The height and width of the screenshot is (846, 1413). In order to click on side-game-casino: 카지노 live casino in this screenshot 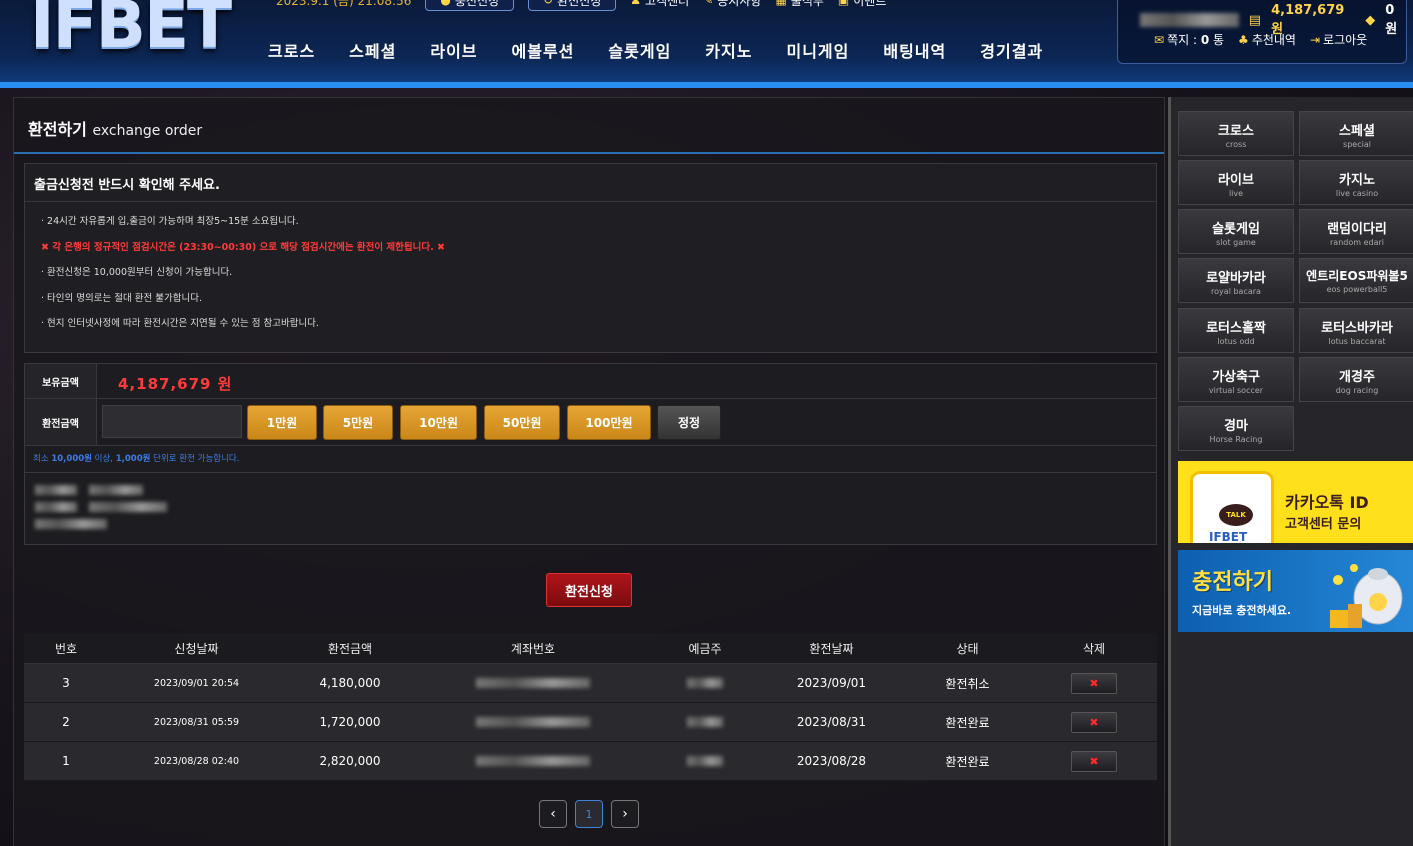, I will do `click(1356, 182)`.